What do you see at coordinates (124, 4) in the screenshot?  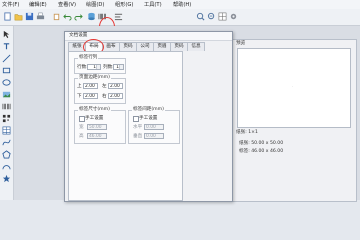 I see `menu-group: 组形(G)` at bounding box center [124, 4].